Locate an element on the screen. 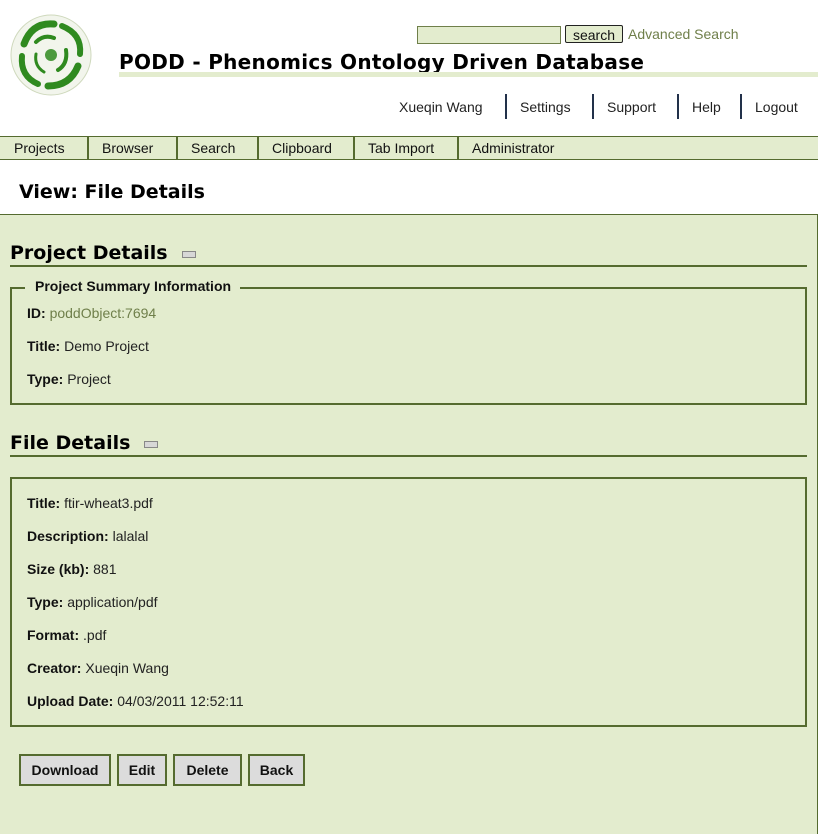  field-label: Description: is located at coordinates (68, 536).